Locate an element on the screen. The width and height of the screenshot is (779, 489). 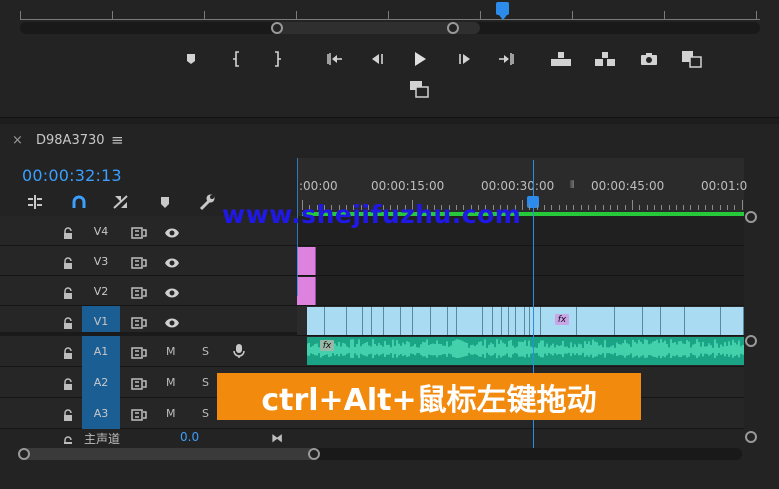
track-label: A2 is located at coordinates (101, 382).